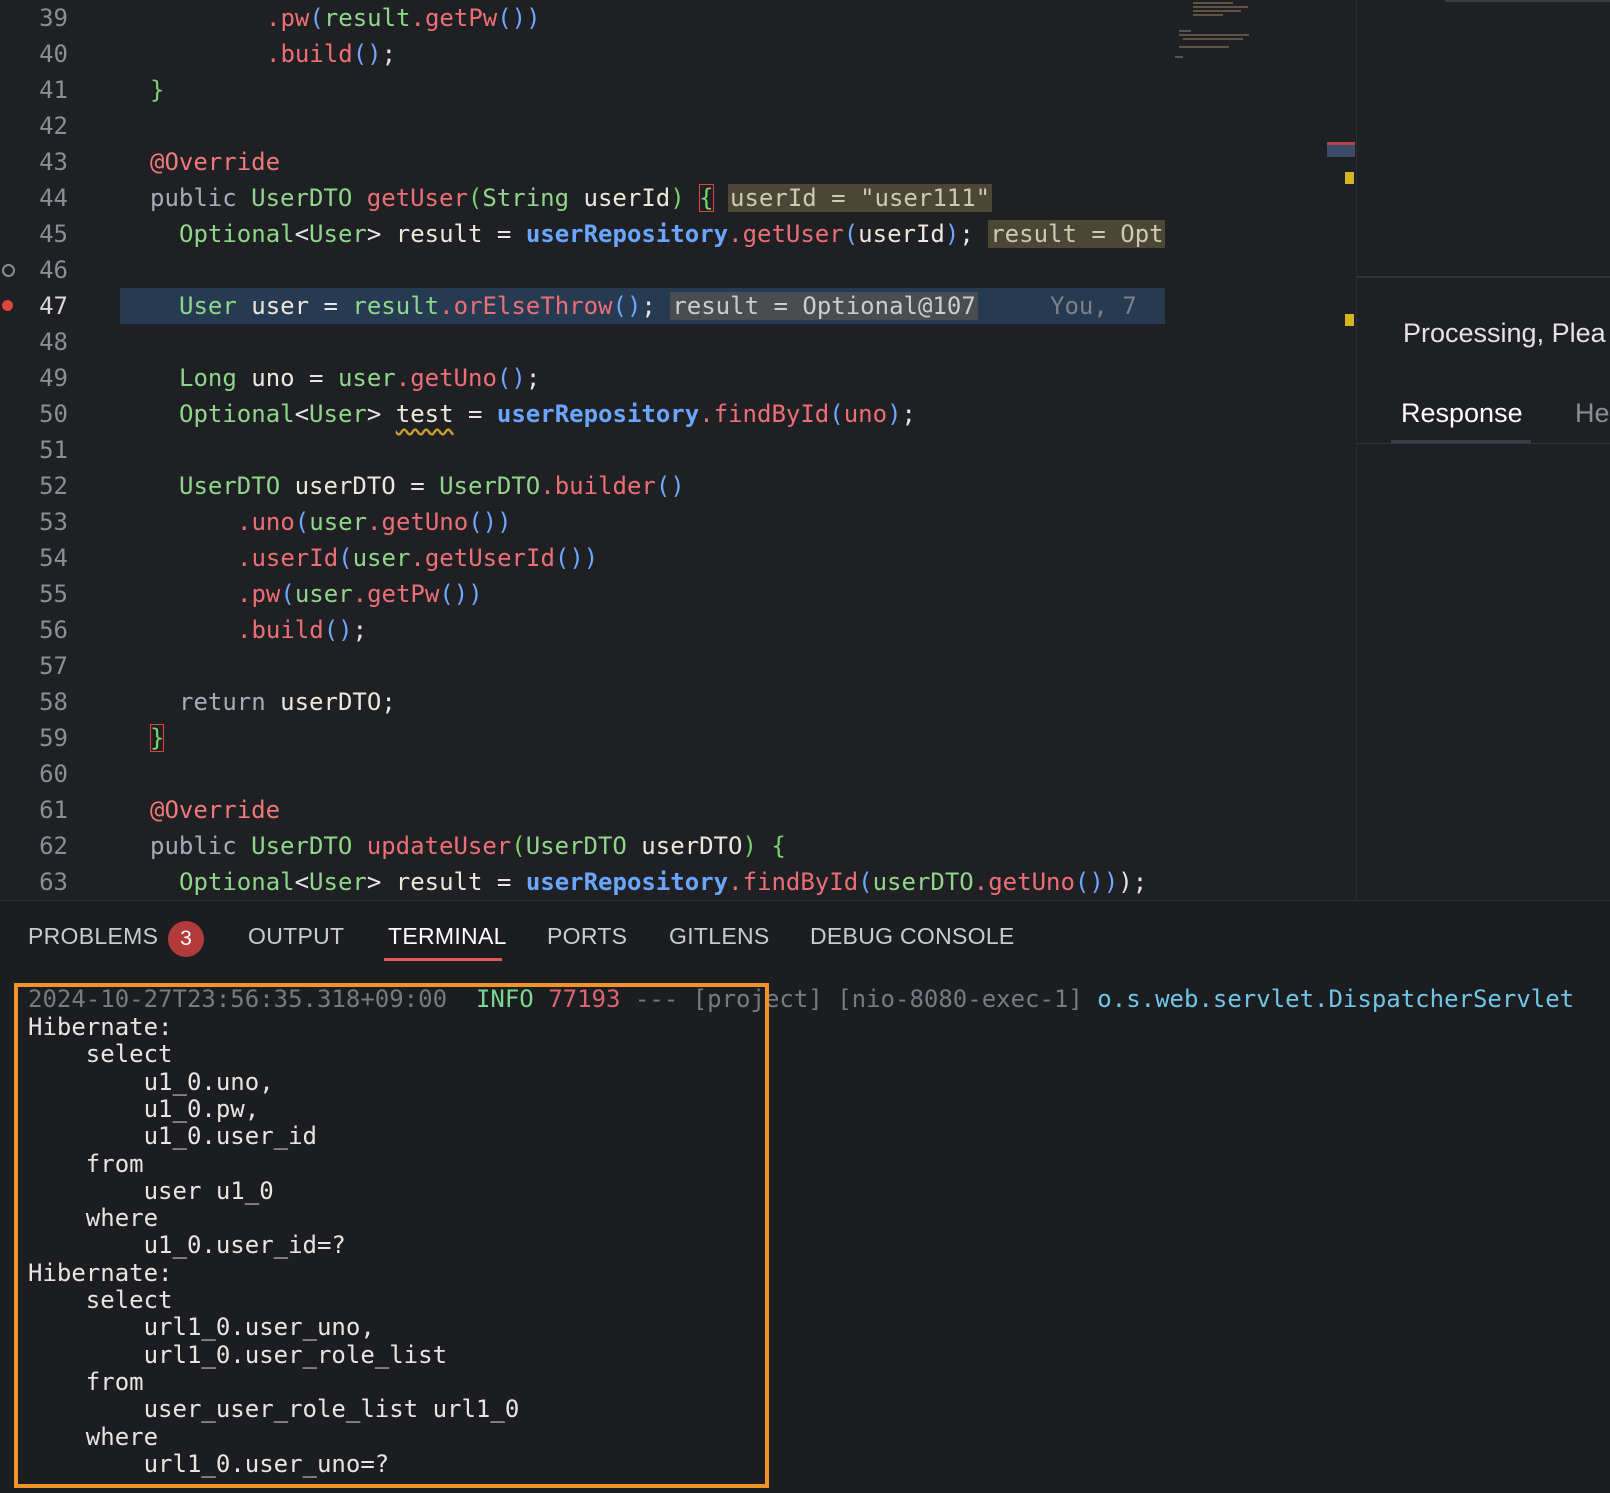 This screenshot has height=1493, width=1610. What do you see at coordinates (582, 378) in the screenshot?
I see `code-line: 49 Long uno = user.getUno();` at bounding box center [582, 378].